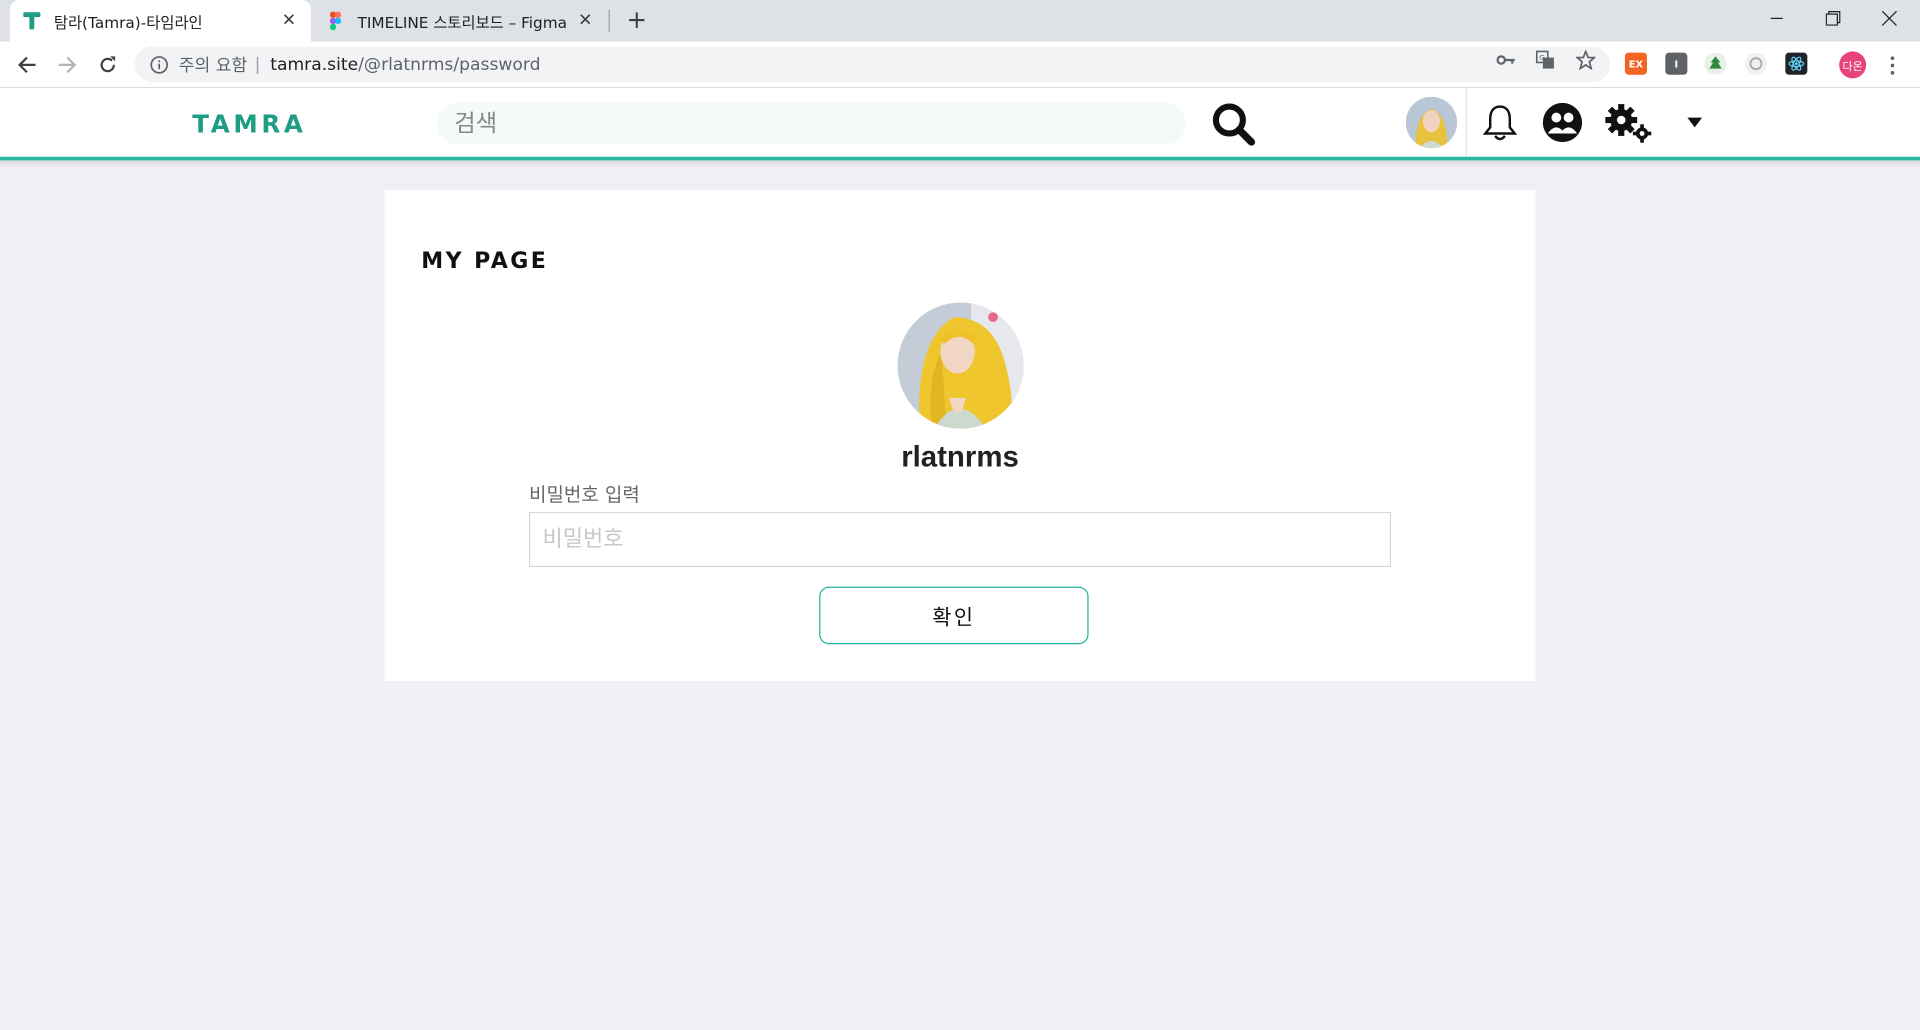 This screenshot has height=1030, width=1920. I want to click on minimize-icon, so click(1776, 18).